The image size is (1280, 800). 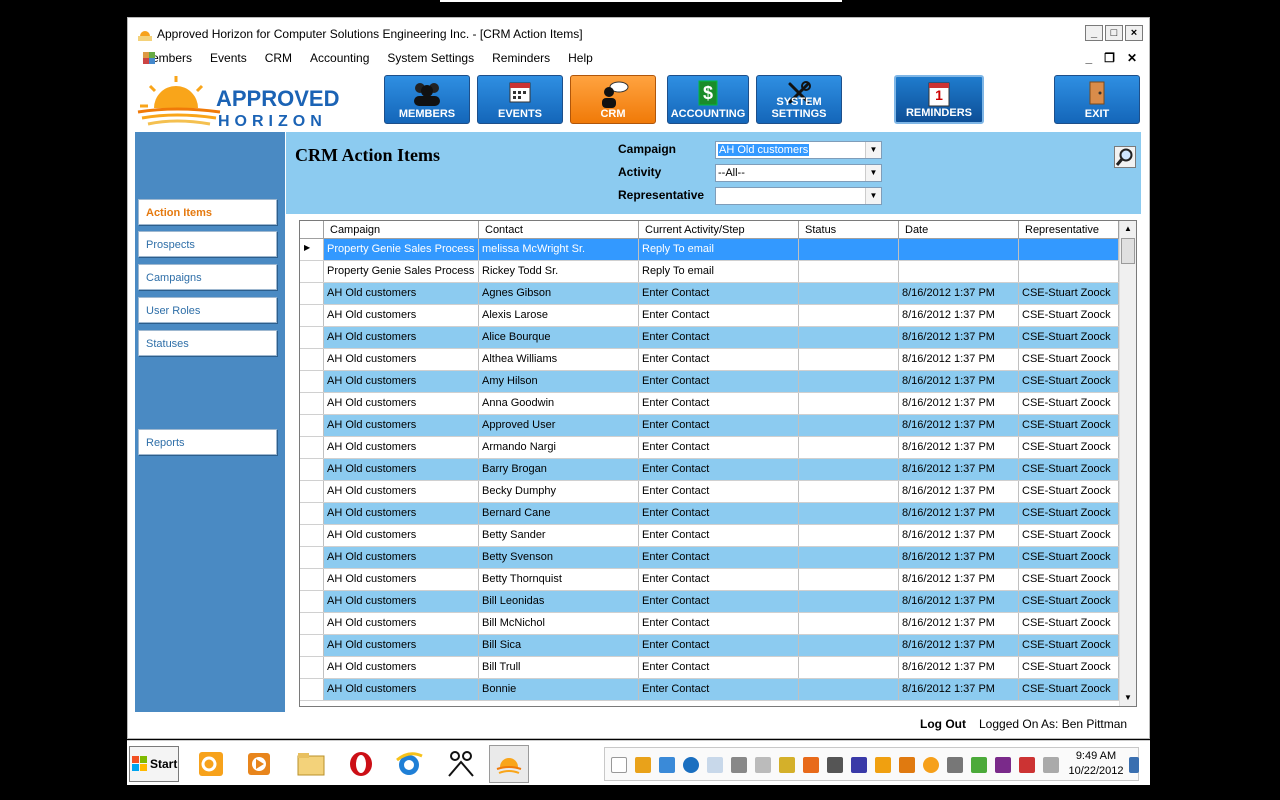 What do you see at coordinates (207, 310) in the screenshot?
I see `sidebar-item-user-roles: User Roles` at bounding box center [207, 310].